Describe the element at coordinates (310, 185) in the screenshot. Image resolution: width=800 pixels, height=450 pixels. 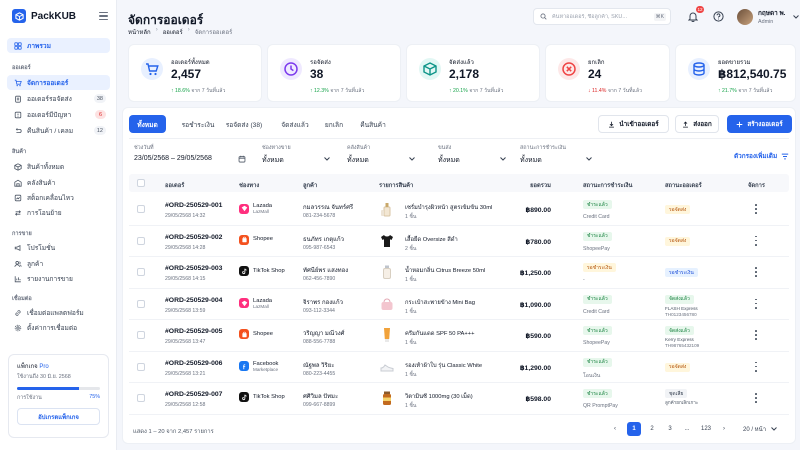
I see `column-header-customer: ลูกค้า` at that location.